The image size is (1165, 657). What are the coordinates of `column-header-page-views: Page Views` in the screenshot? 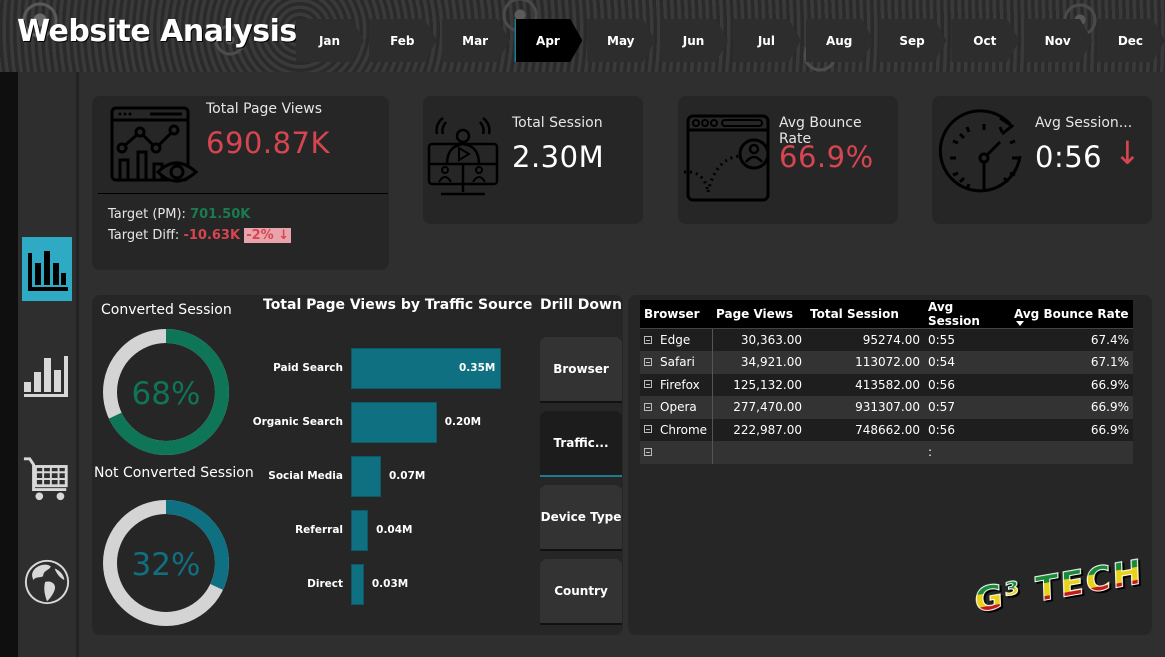 It's located at (759, 314).